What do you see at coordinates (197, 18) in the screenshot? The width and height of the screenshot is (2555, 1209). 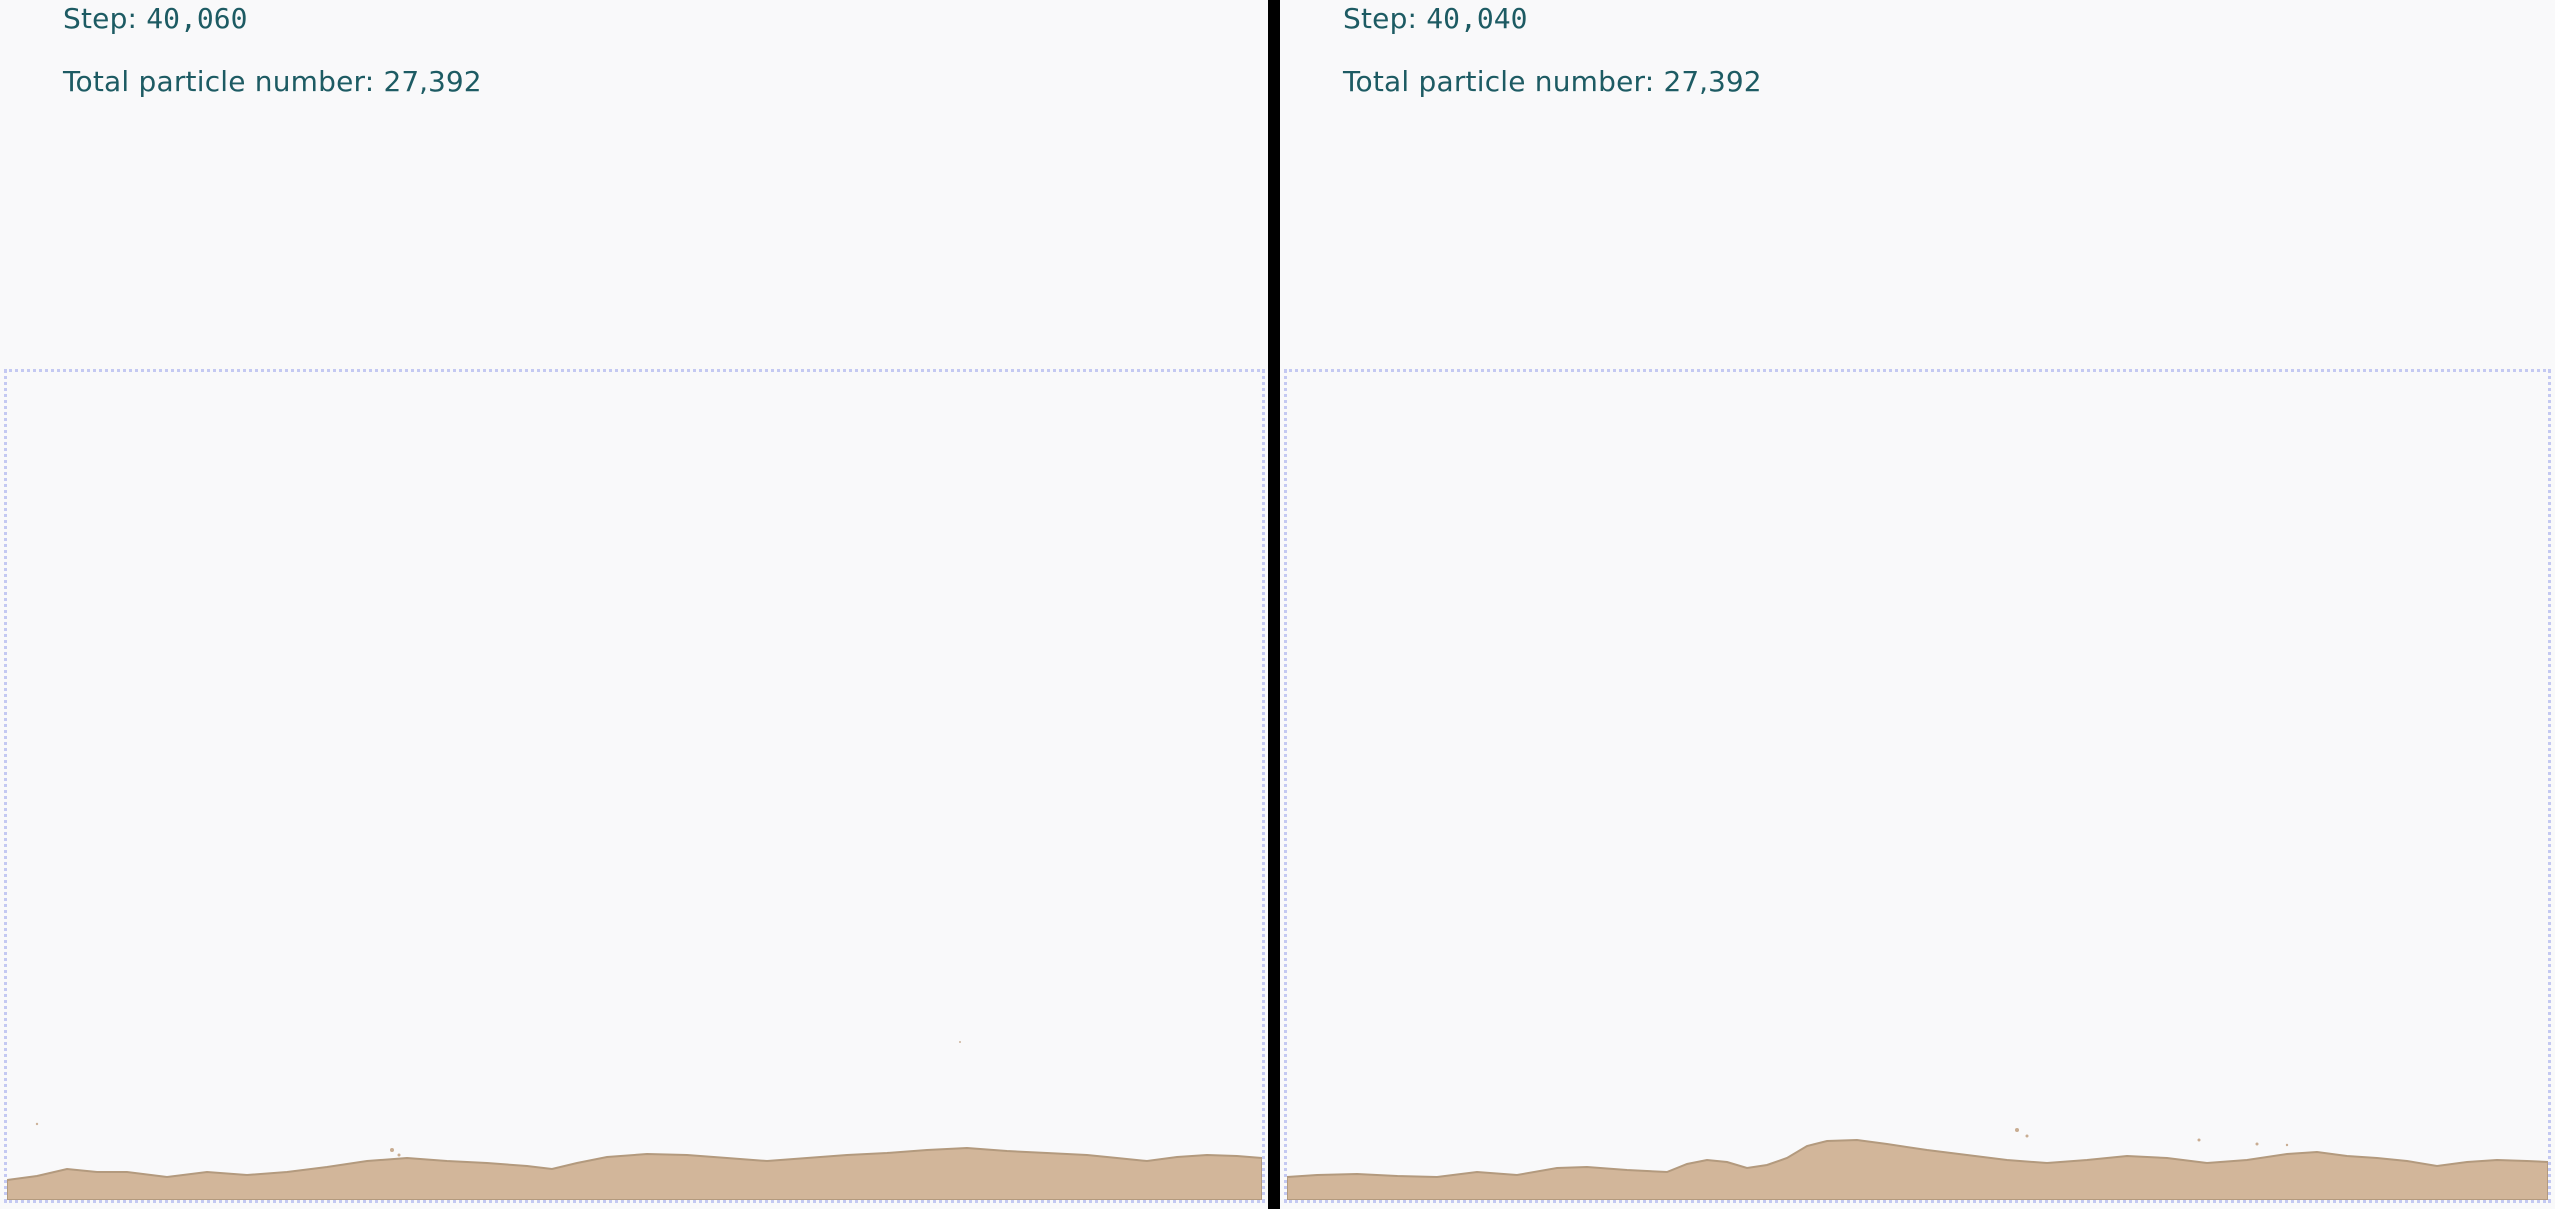 I see `step-value: 40,060` at bounding box center [197, 18].